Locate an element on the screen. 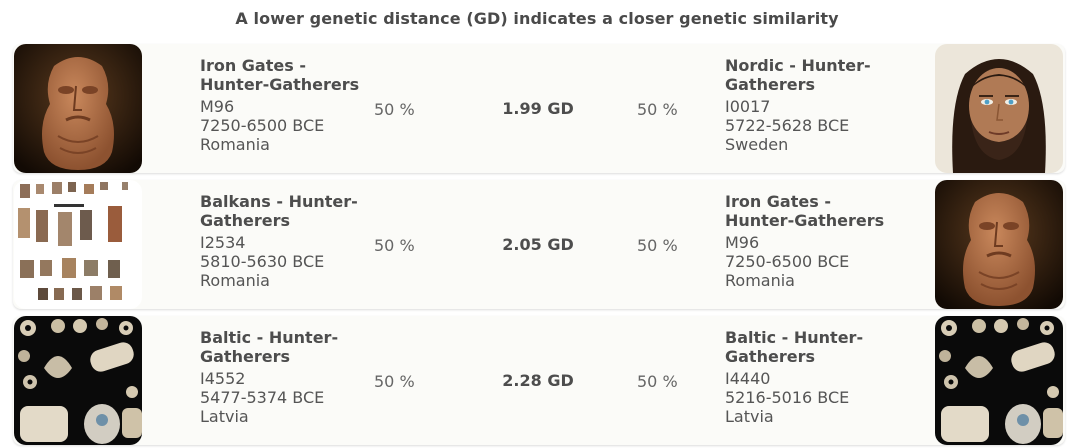  sample-id: I2534 is located at coordinates (223, 242).